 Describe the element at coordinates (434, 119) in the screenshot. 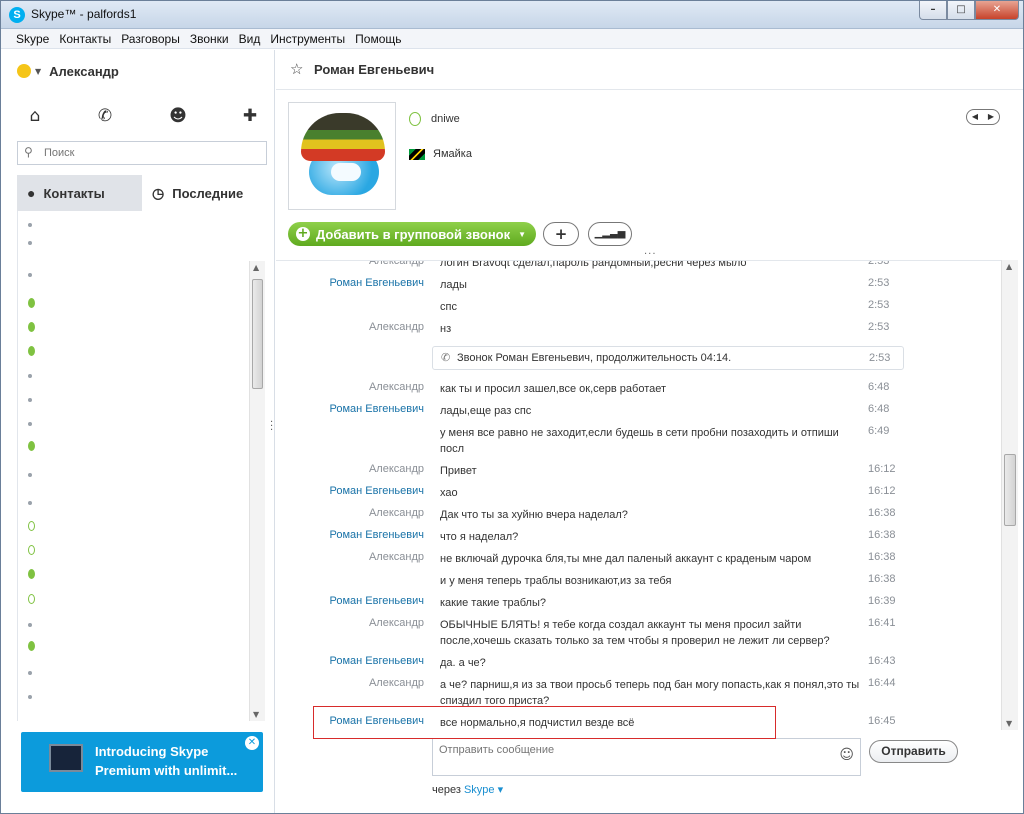

I see `skype-name-row: dniwe` at that location.